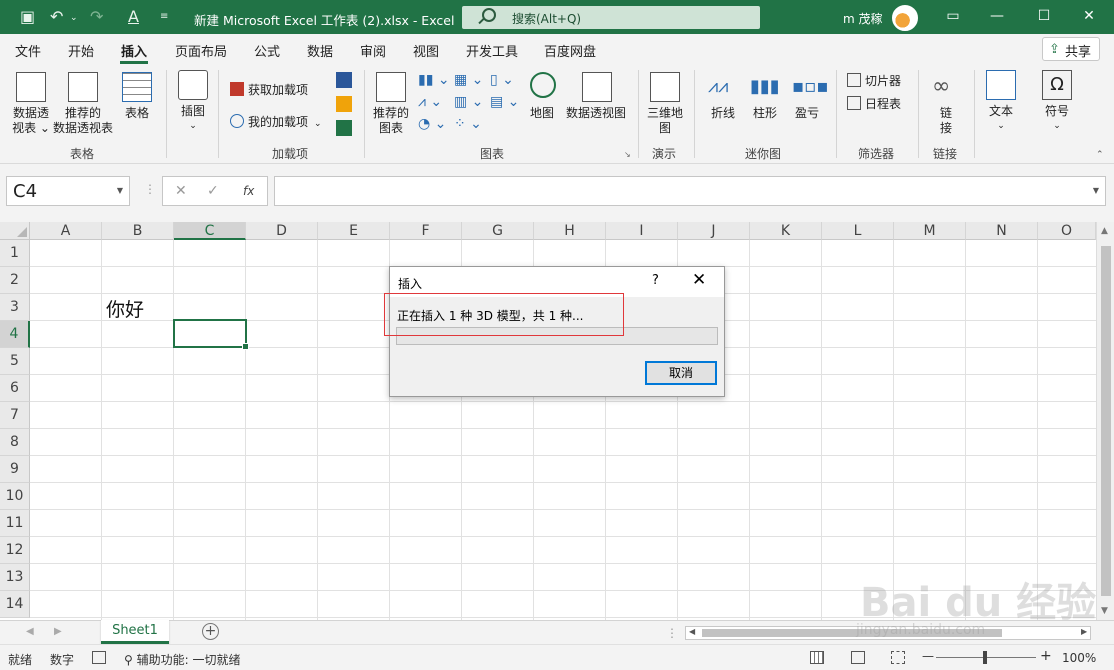 The width and height of the screenshot is (1114, 670). What do you see at coordinates (858, 657) in the screenshot?
I see `page-layout-view-icon` at bounding box center [858, 657].